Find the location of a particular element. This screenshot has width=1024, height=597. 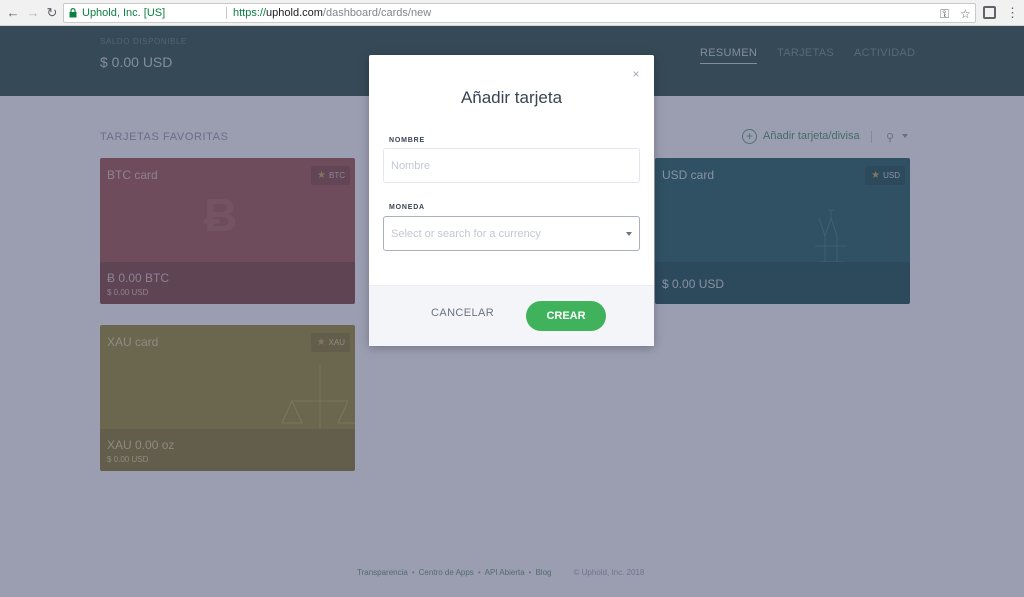

create-button: CREAR is located at coordinates (566, 316).